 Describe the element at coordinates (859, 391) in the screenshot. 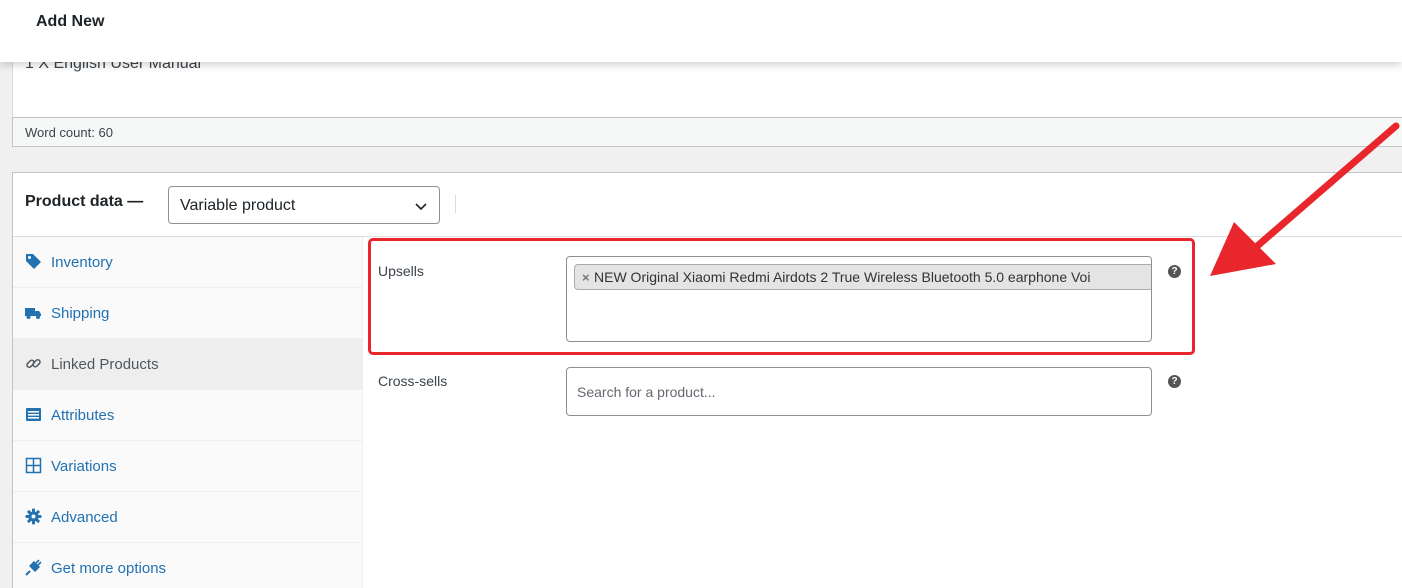

I see `crosssells-search-input` at that location.